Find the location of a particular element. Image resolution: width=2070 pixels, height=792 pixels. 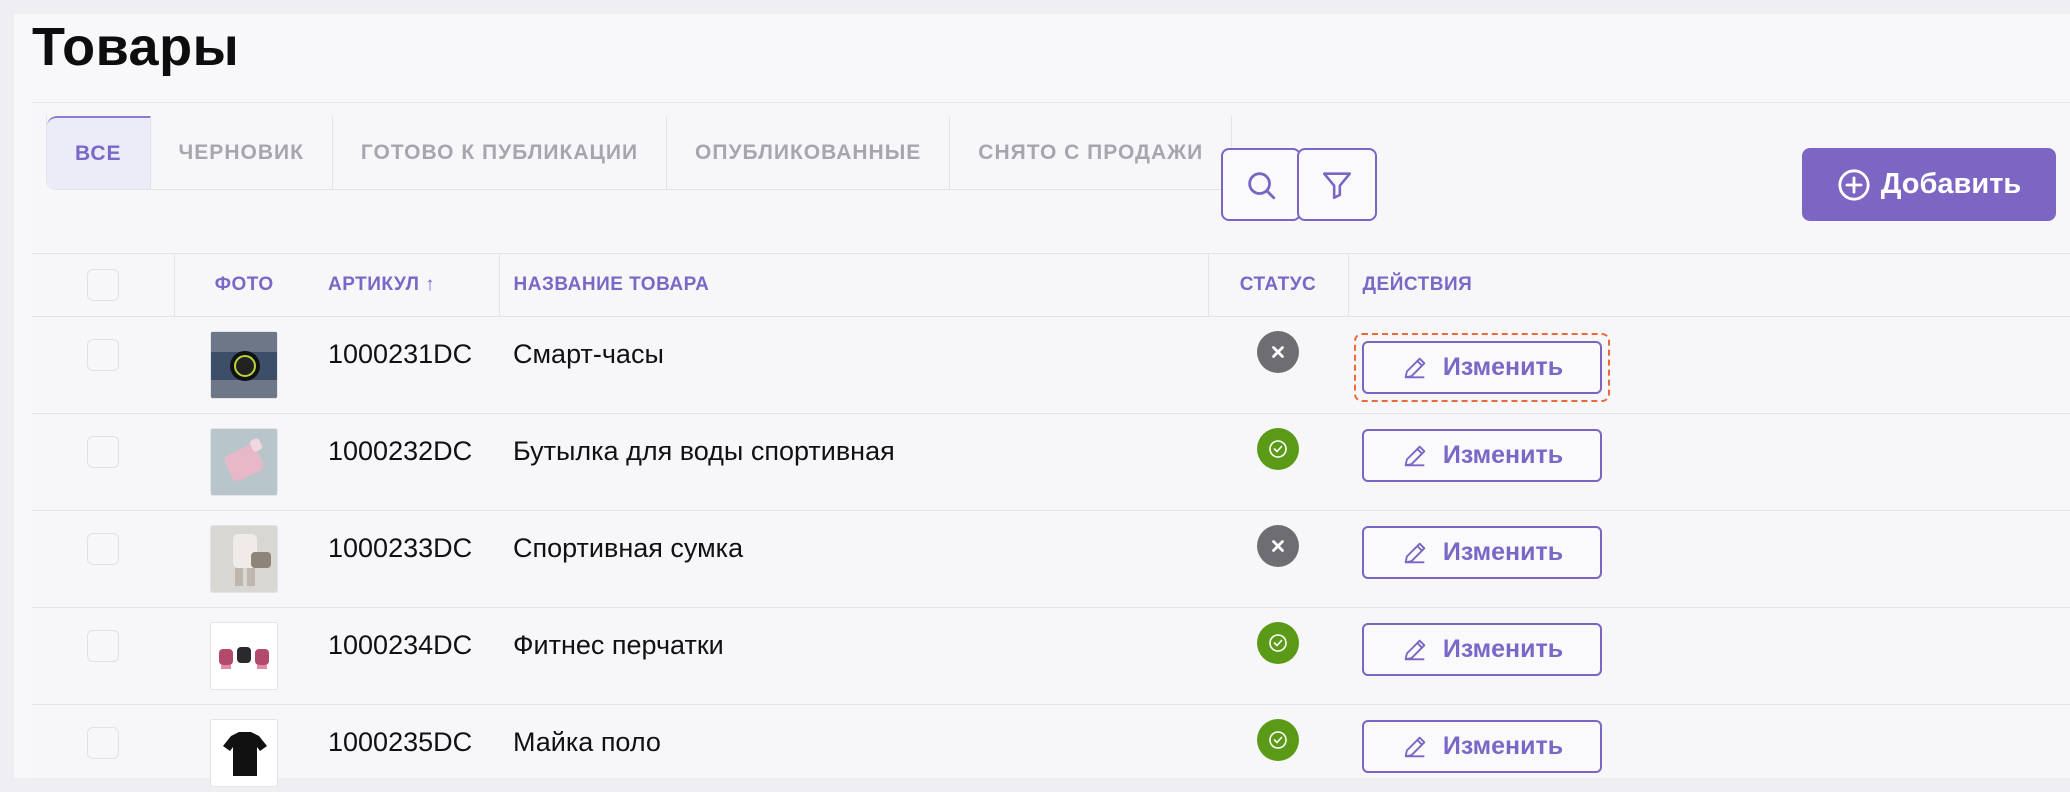

product-name: Майка поло is located at coordinates (853, 748).